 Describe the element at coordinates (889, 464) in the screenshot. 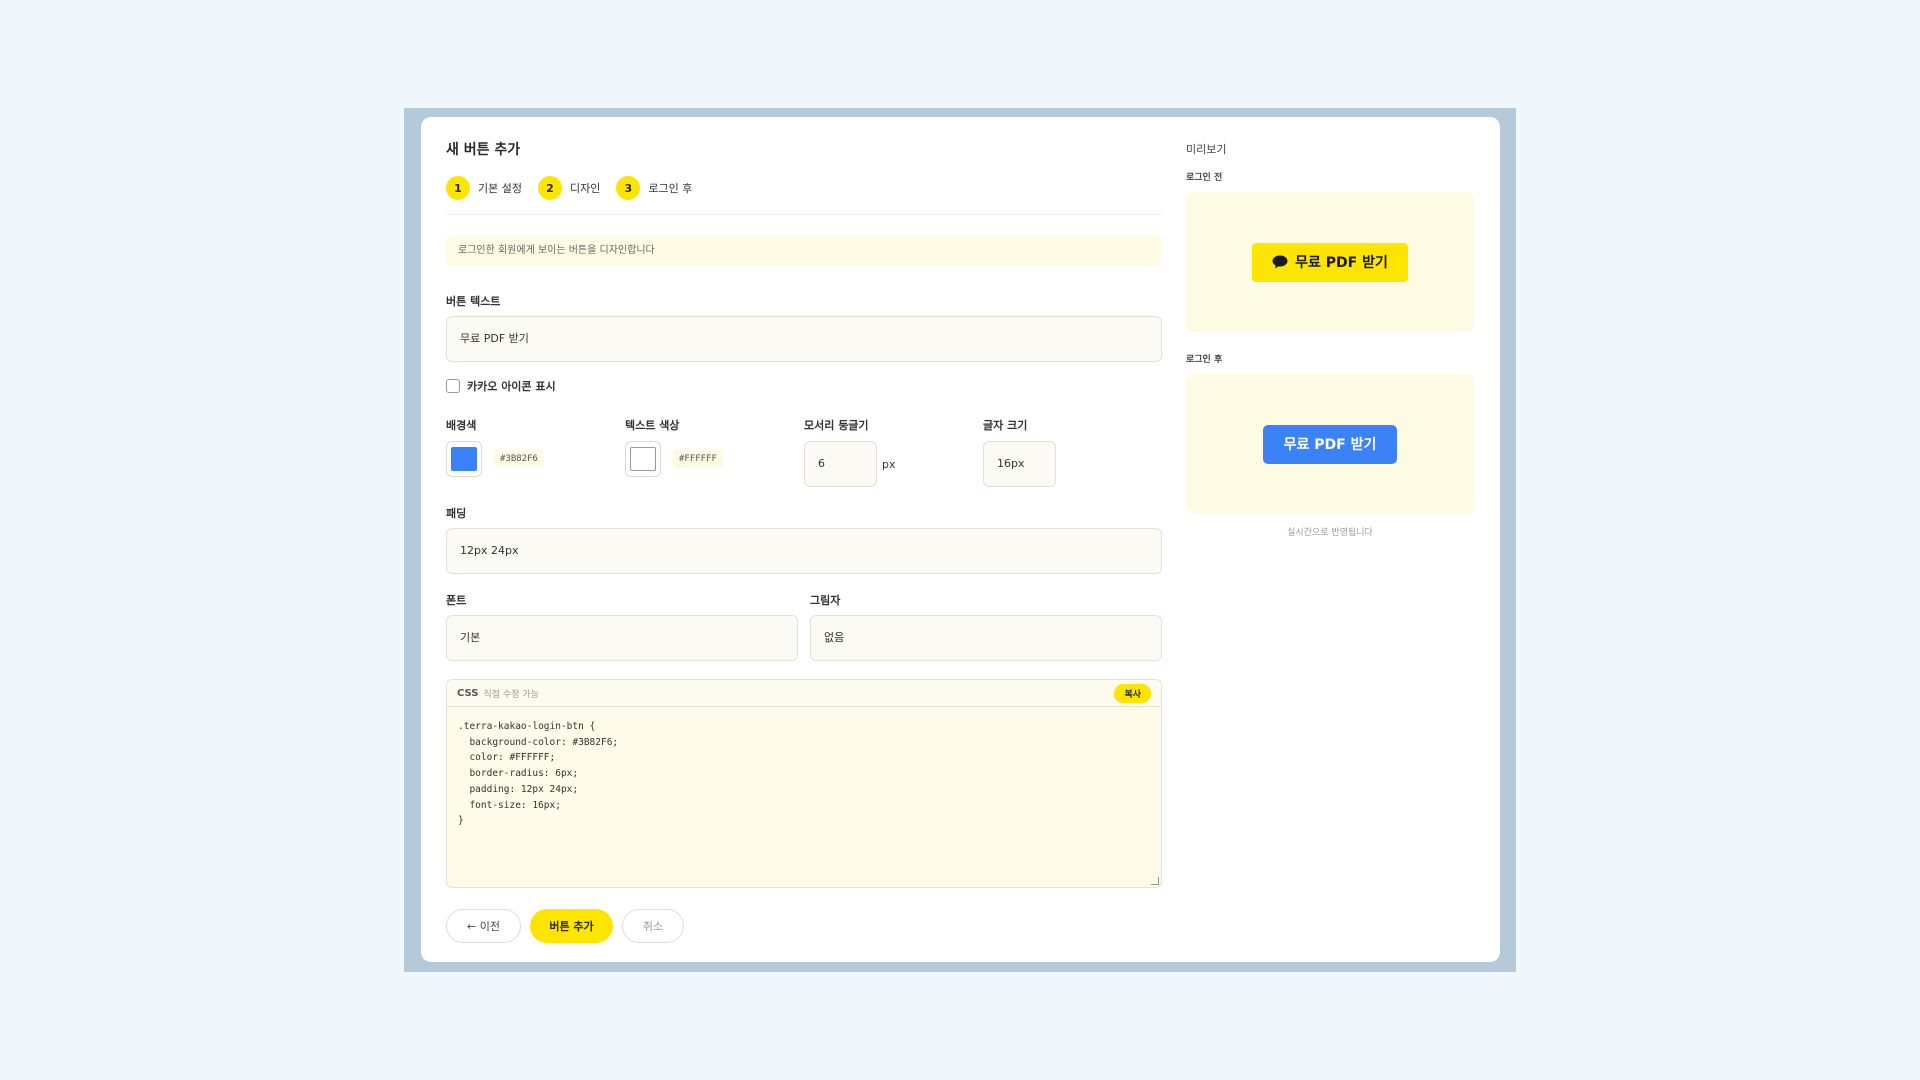

I see `radius-unit: px` at that location.